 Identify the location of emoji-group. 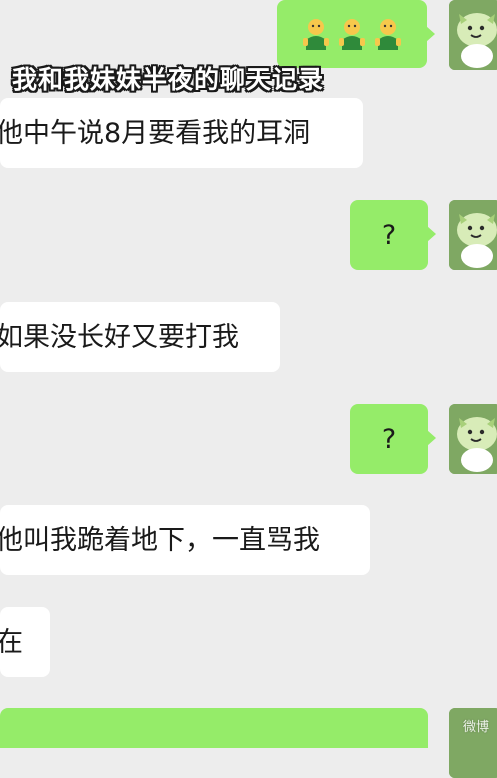
(352, 34).